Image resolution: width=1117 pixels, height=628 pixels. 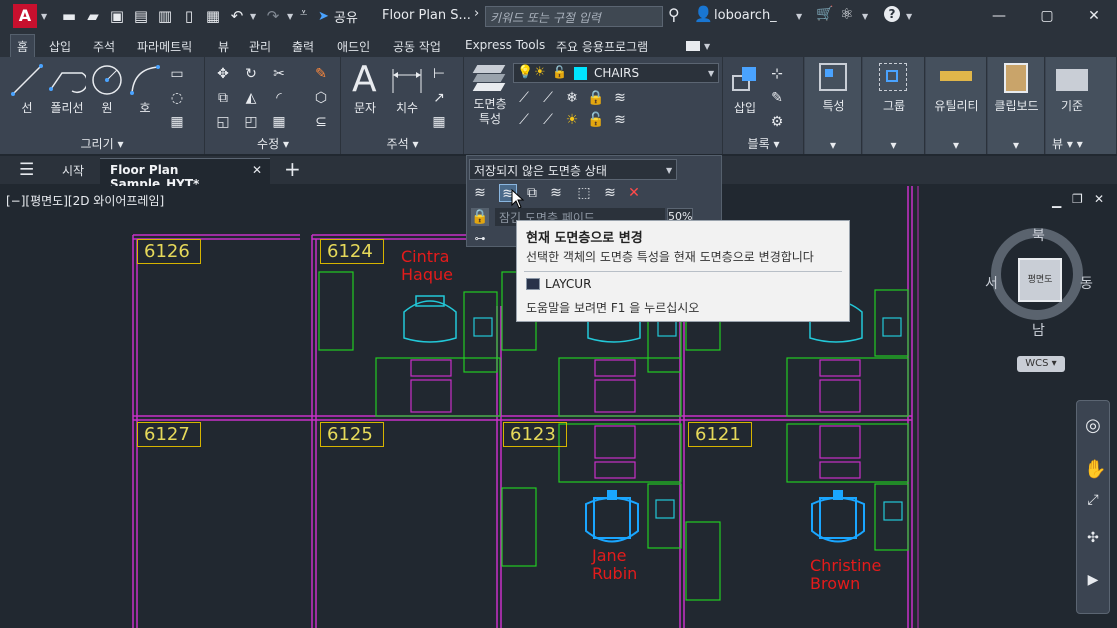 I want to click on copy-icon: ⧉, so click(x=223, y=98).